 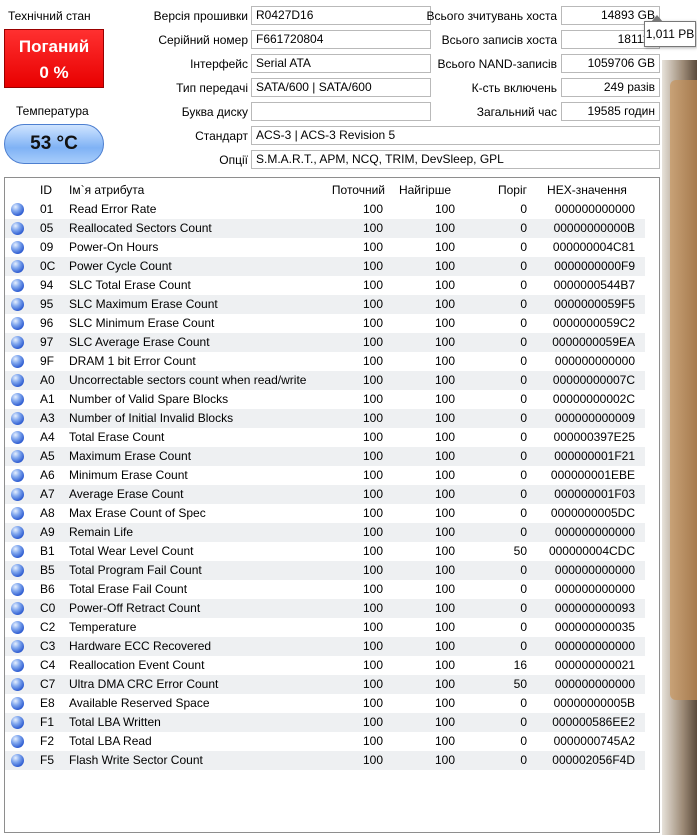 I want to click on attribute-raw: 000000397E25, so click(x=594, y=437).